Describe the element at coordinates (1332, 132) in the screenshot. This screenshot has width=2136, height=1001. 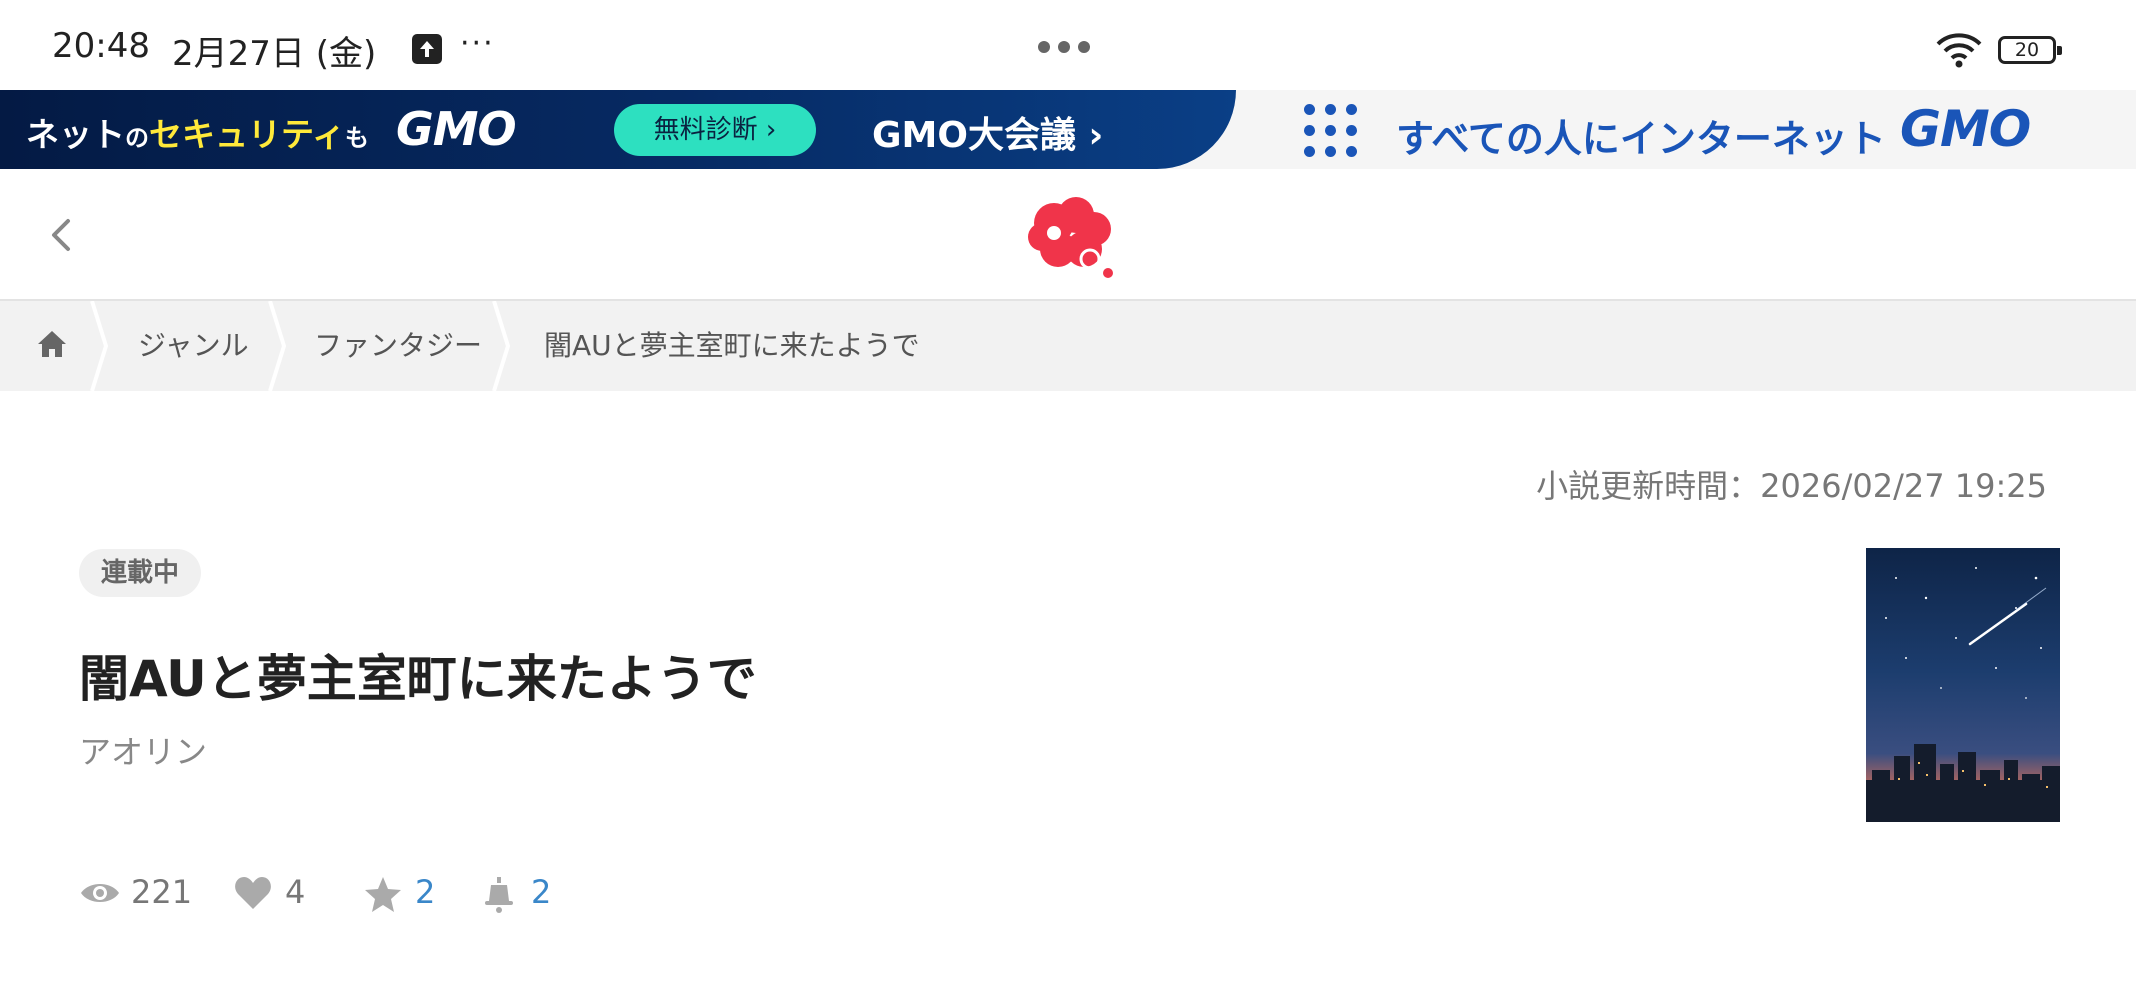
I see `ad-dots-logo-icon` at that location.